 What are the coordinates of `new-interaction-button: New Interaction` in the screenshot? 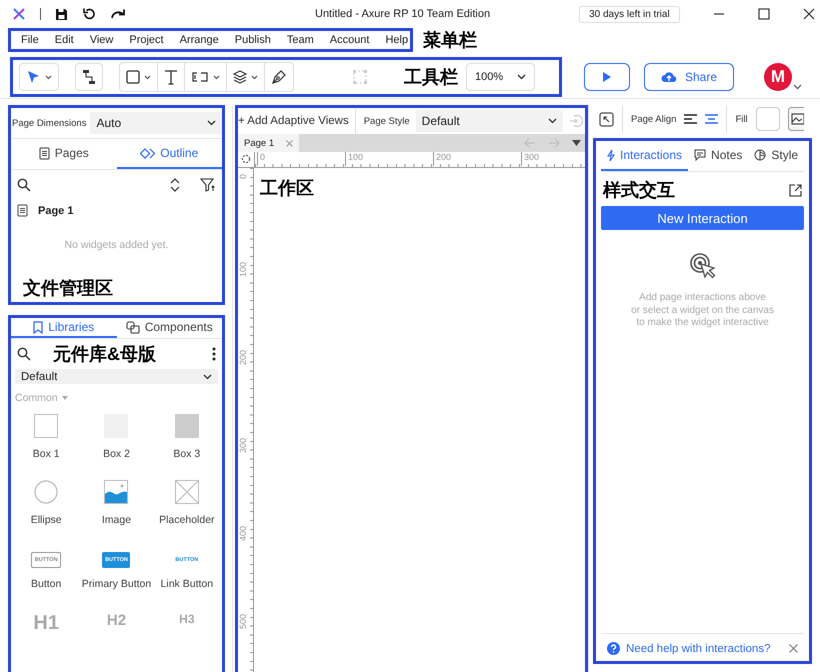 It's located at (702, 218).